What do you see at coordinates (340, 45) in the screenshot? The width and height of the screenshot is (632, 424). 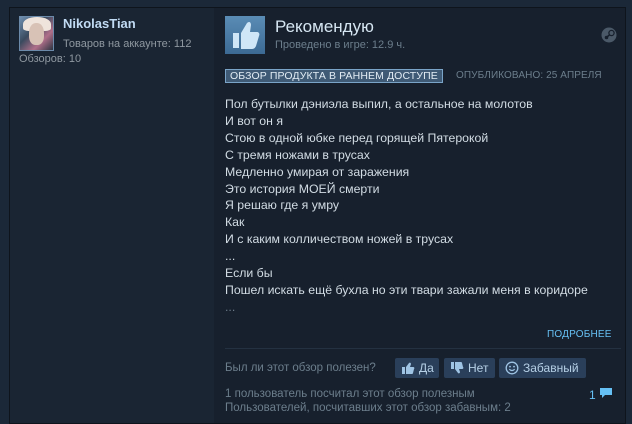 I see `playtime: Проведено в игре: 12.9 ч.` at bounding box center [340, 45].